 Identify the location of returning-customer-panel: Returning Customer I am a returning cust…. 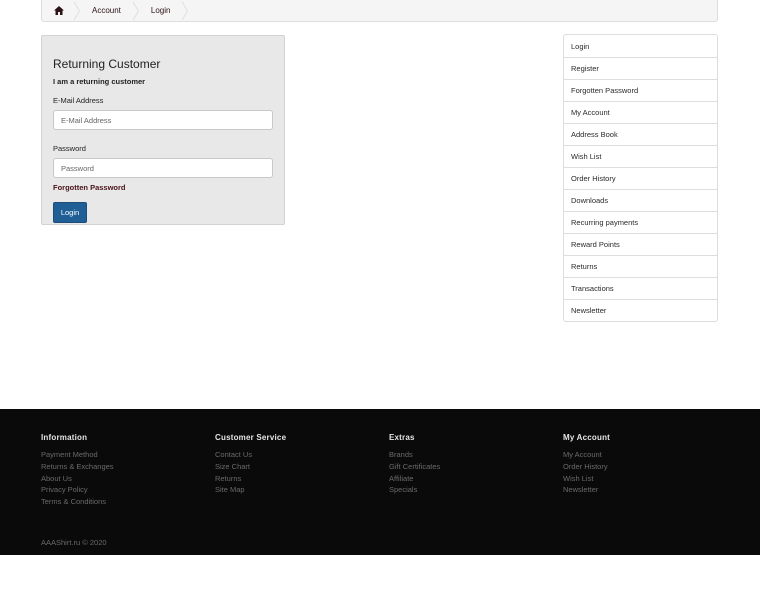
(163, 130).